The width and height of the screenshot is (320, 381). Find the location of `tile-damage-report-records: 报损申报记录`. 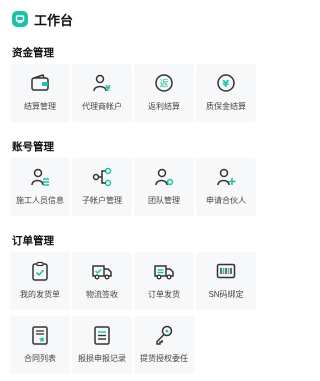

tile-damage-report-records: 报损申报记录 is located at coordinates (102, 345).